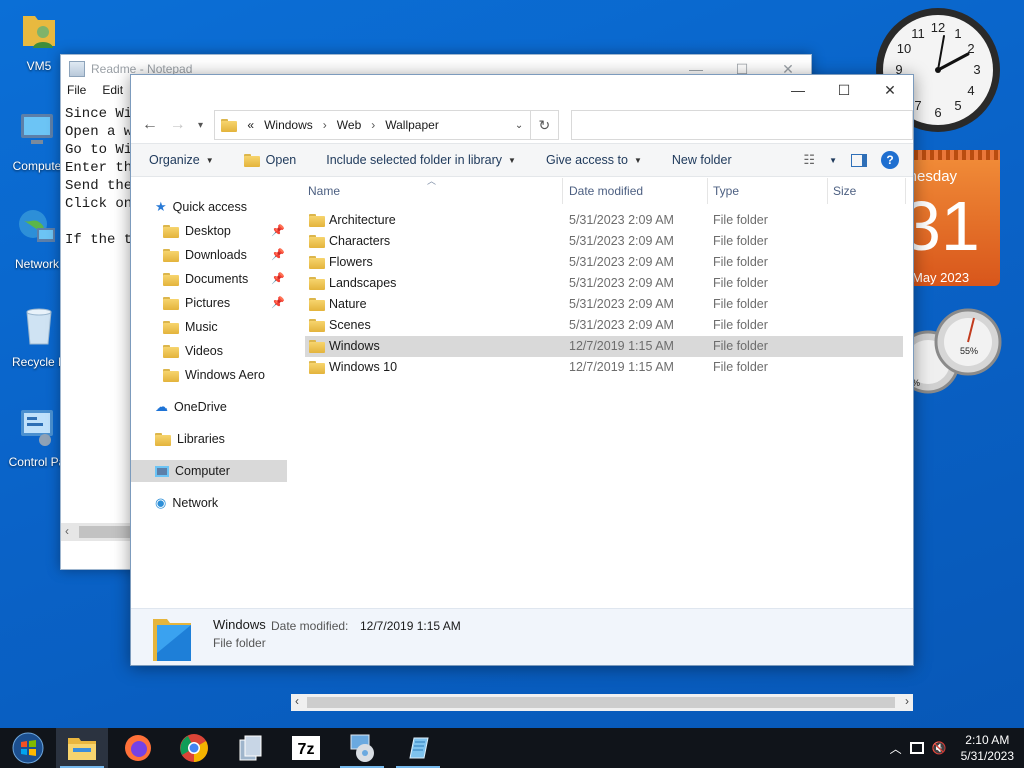 The width and height of the screenshot is (1024, 768). I want to click on file-name: Architecture, so click(362, 220).